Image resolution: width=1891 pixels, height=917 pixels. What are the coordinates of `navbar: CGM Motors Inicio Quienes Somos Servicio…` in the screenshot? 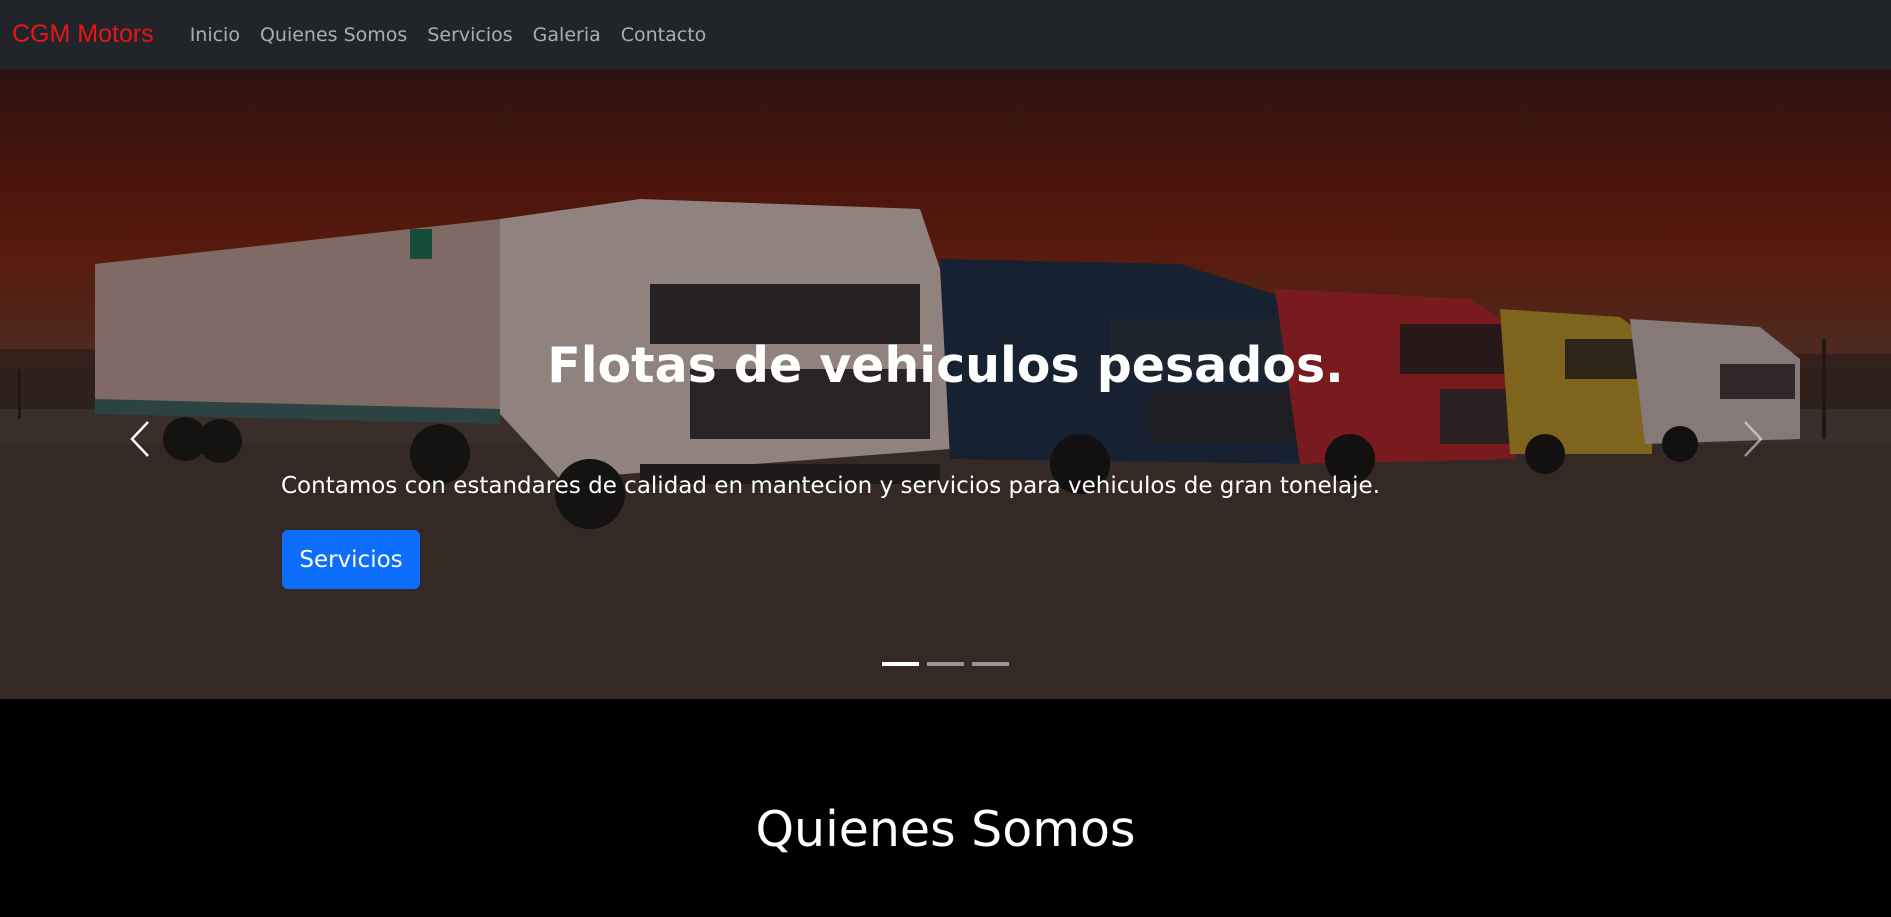 It's located at (945, 34).